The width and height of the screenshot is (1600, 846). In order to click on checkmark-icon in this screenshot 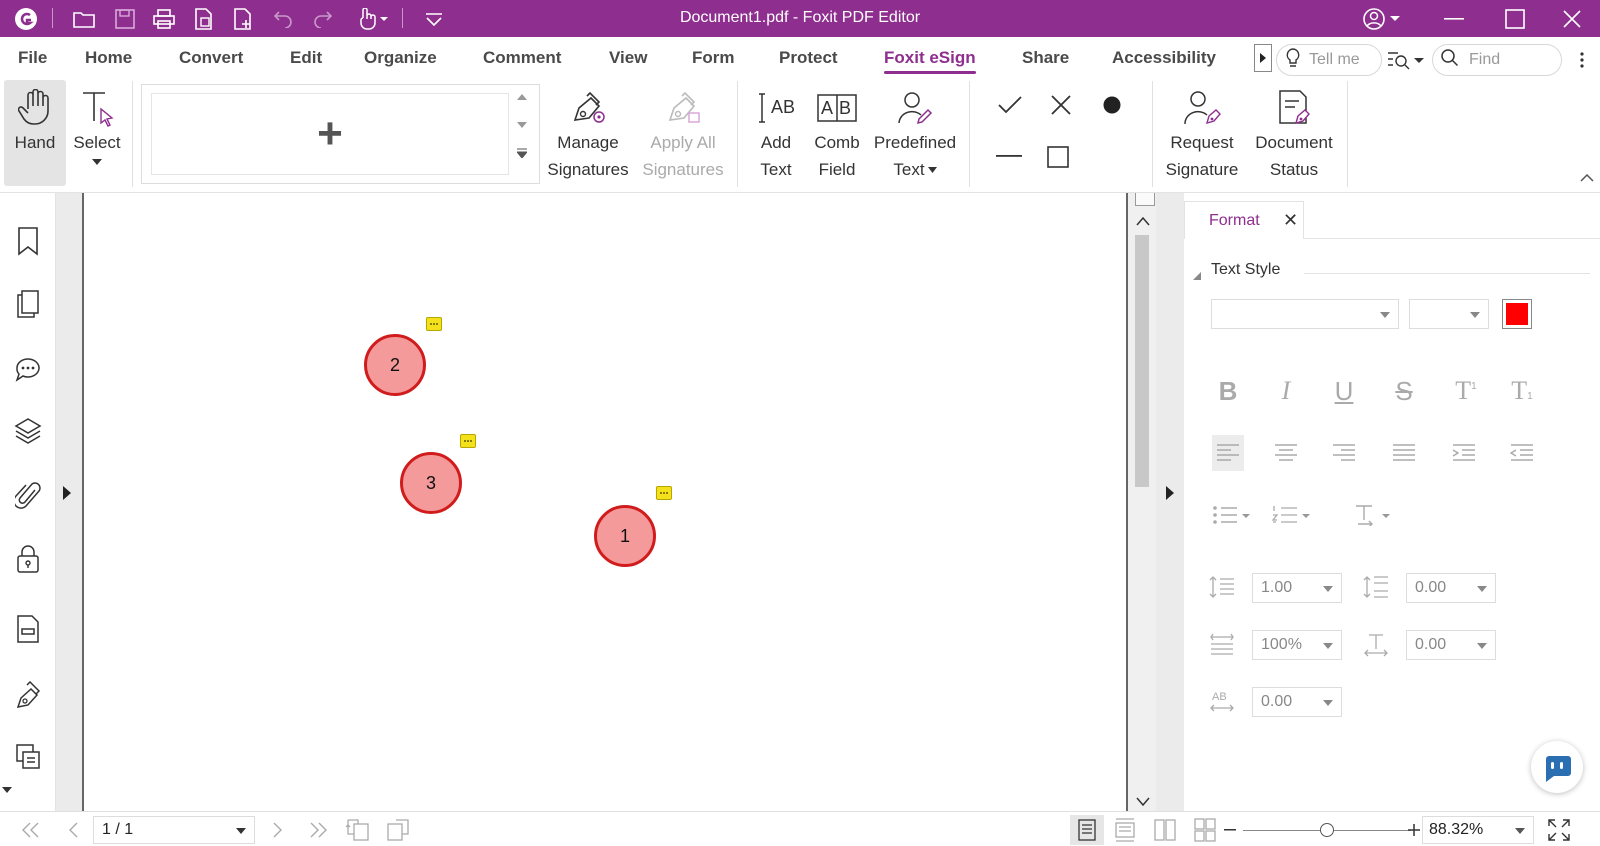, I will do `click(1010, 105)`.